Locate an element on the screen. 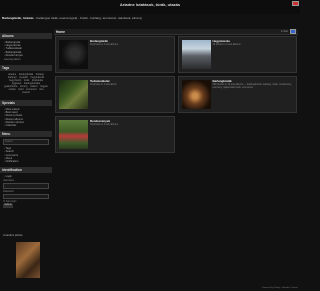 The image size is (320, 291). password-field is located at coordinates (26, 196).